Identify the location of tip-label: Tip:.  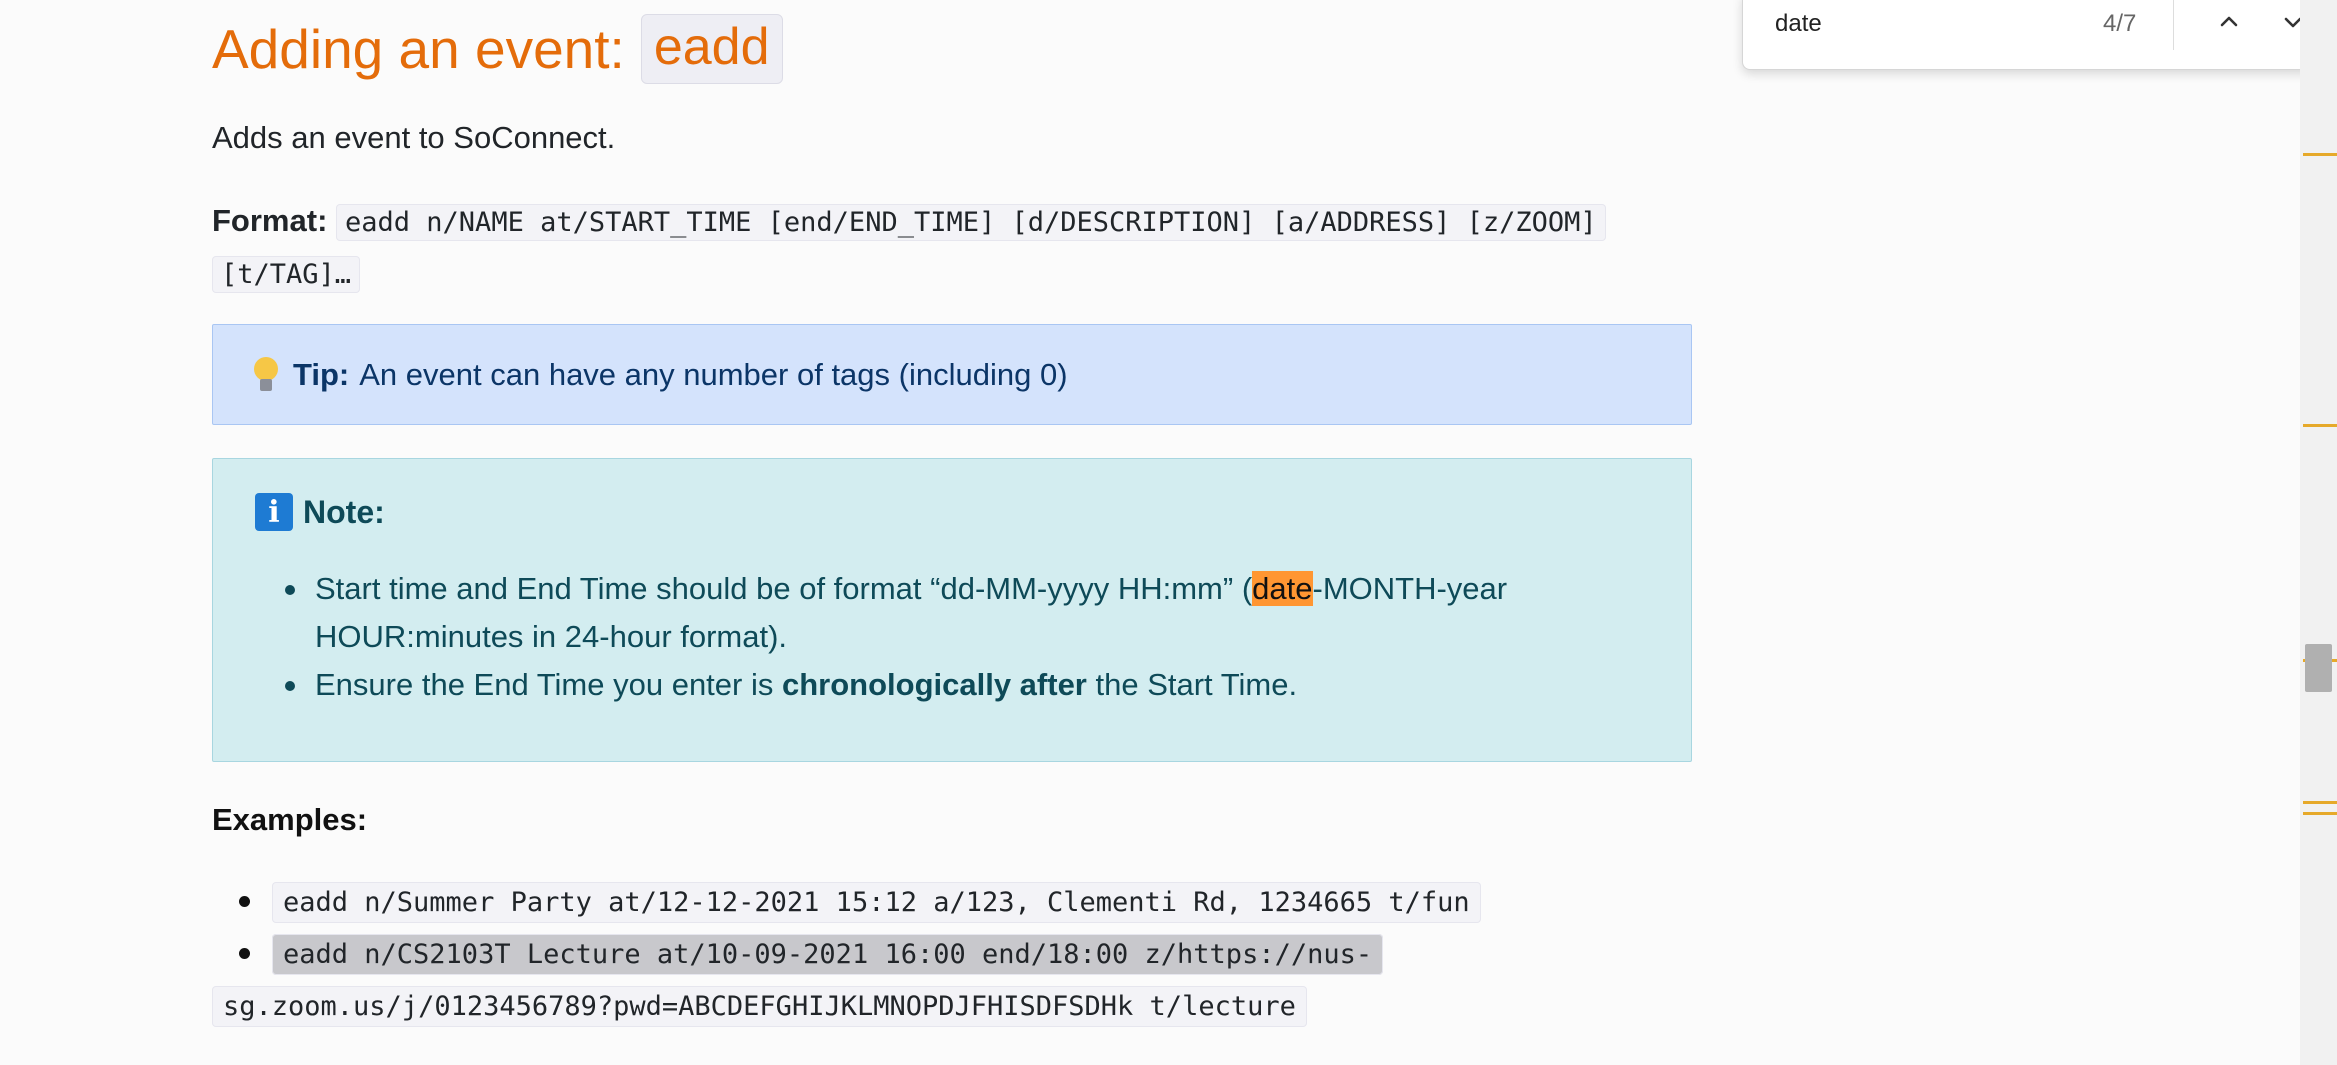
(321, 374).